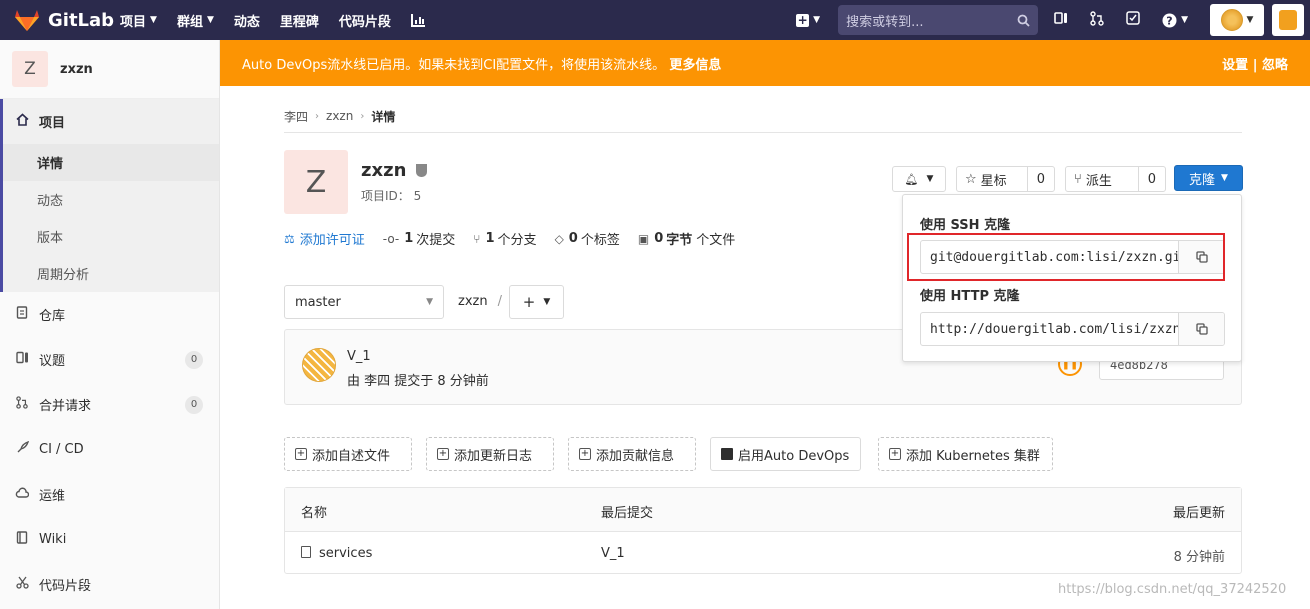 This screenshot has height=609, width=1310. Describe the element at coordinates (359, 356) in the screenshot. I see `commit-title: V_1` at that location.